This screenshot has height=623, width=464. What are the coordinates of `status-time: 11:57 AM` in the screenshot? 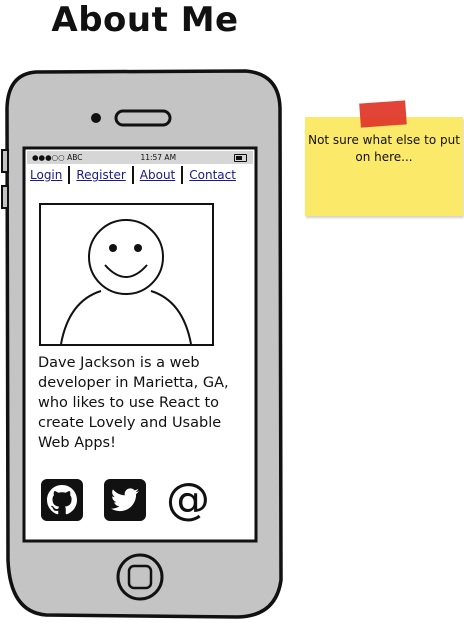 It's located at (158, 157).